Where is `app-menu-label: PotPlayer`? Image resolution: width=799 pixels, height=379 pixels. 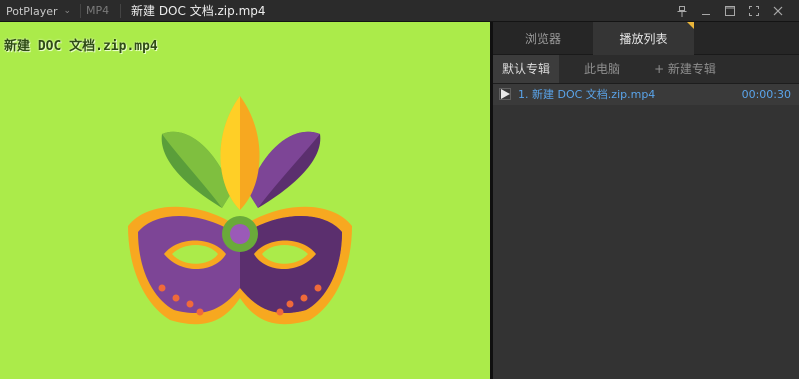
app-menu-label: PotPlayer is located at coordinates (32, 11).